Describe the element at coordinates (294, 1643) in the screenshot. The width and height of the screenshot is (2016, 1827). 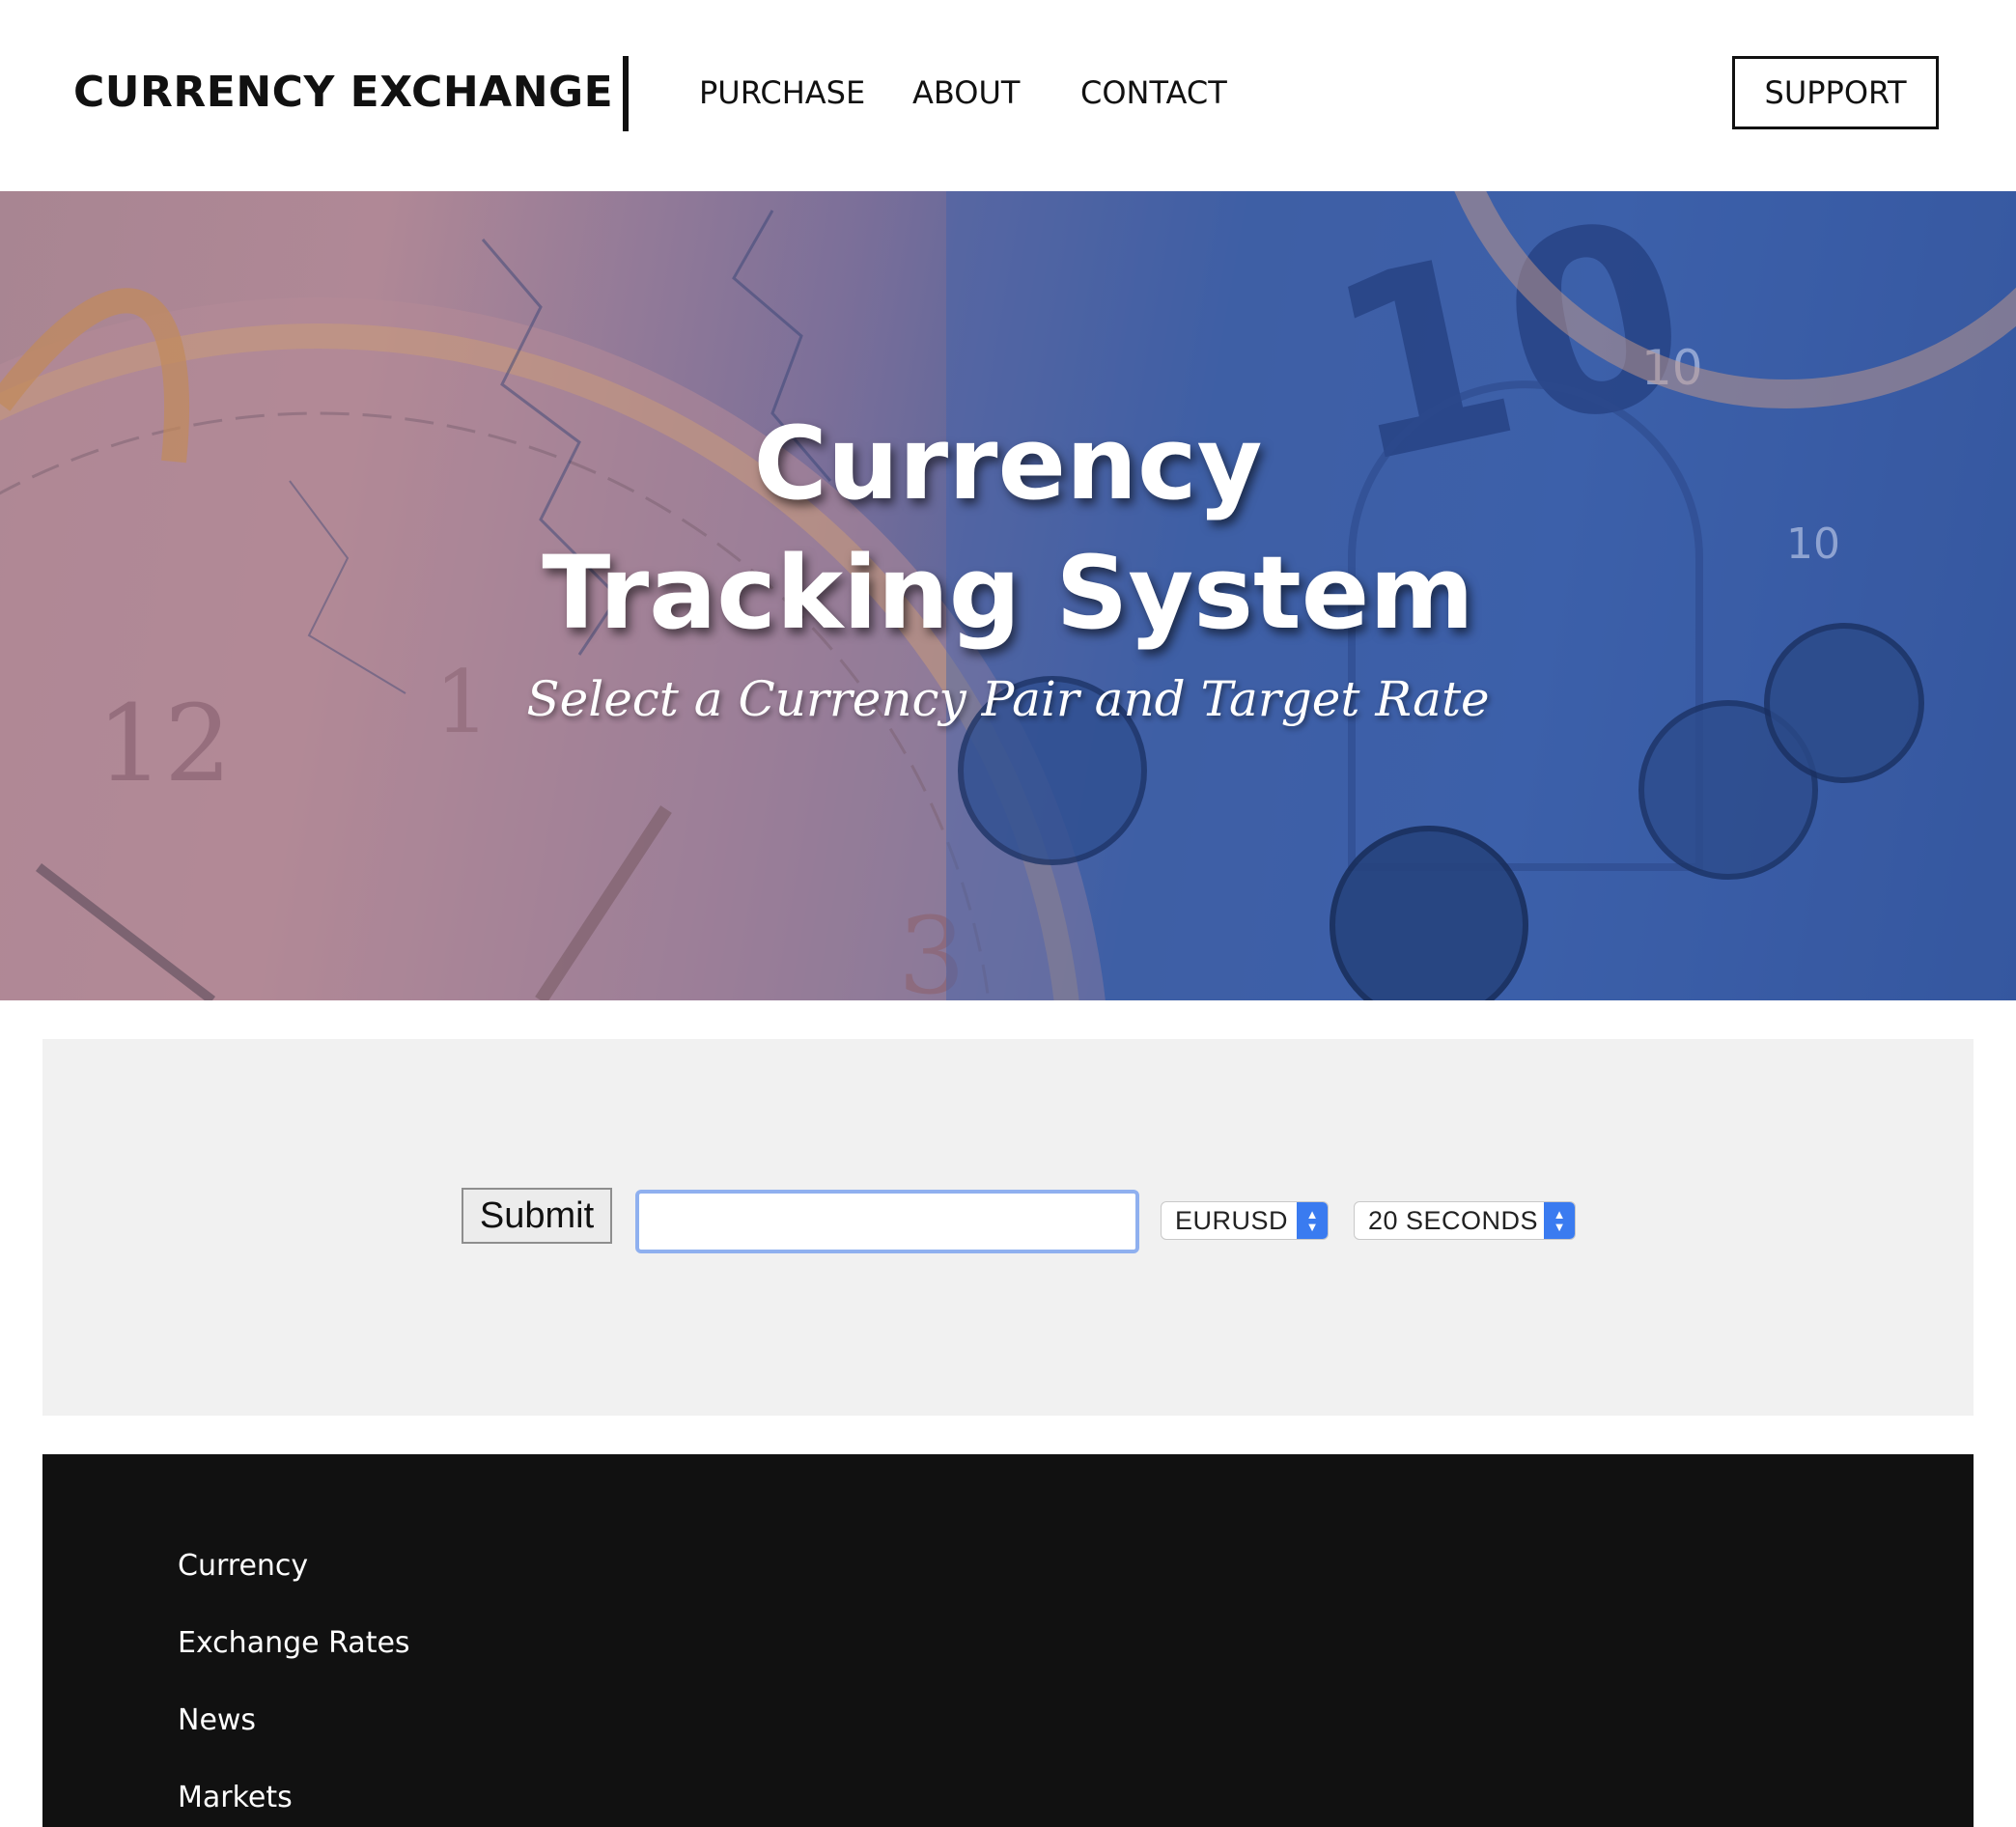
I see `footer-link-exchange-rates: Exchange Rates` at that location.